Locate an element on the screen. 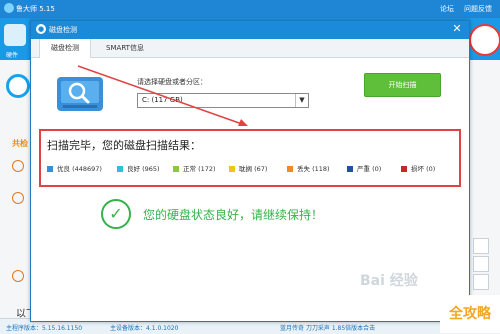  brand-logo: 全攻略 is located at coordinates (470, 314).